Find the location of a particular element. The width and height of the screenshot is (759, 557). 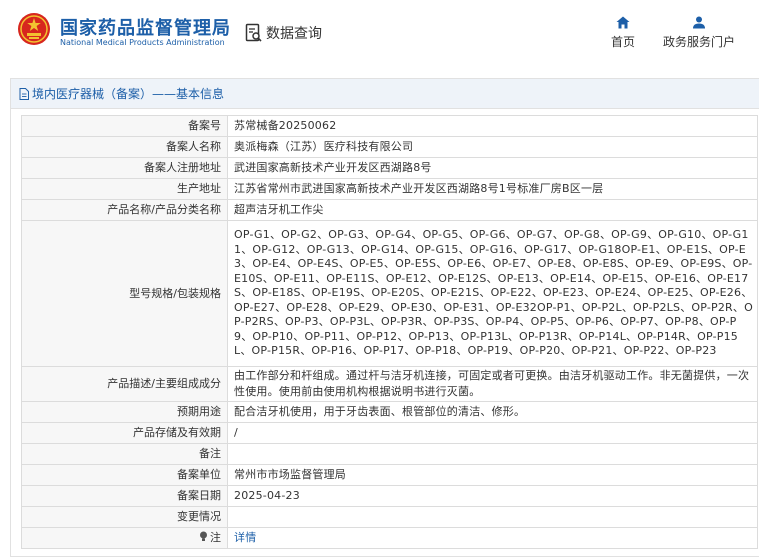

field-value-cell: 详情 is located at coordinates (492, 538).